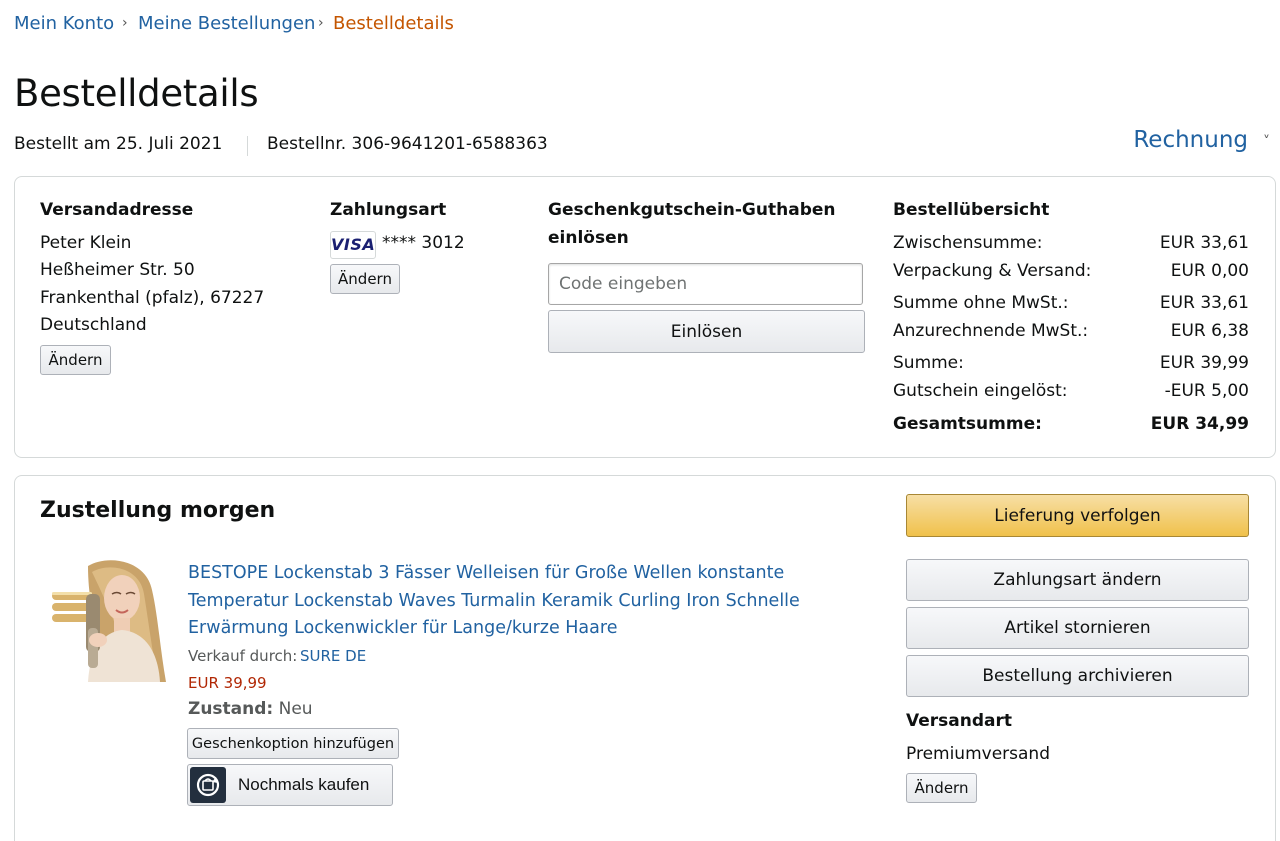  Describe the element at coordinates (978, 754) in the screenshot. I see `shipping-method-value: Premiumversand` at that location.